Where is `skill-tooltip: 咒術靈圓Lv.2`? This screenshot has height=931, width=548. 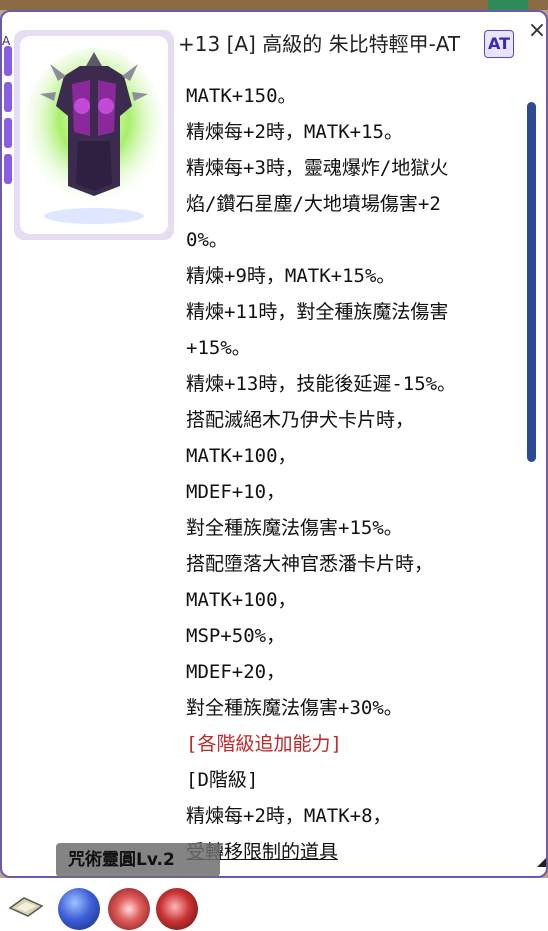 skill-tooltip: 咒術靈圓Lv.2 is located at coordinates (138, 860).